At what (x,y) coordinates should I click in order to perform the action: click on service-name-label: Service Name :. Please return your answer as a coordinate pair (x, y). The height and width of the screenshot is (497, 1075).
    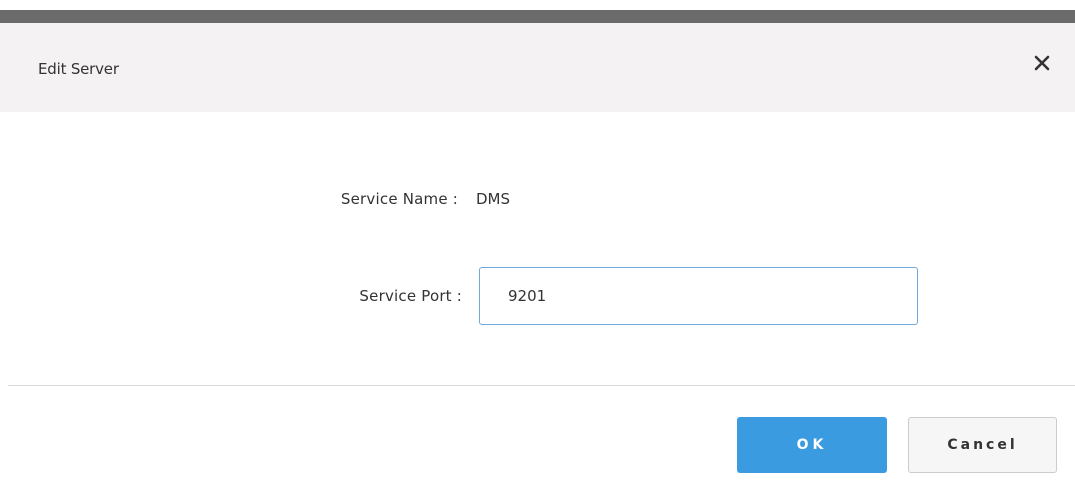
    Looking at the image, I should click on (399, 199).